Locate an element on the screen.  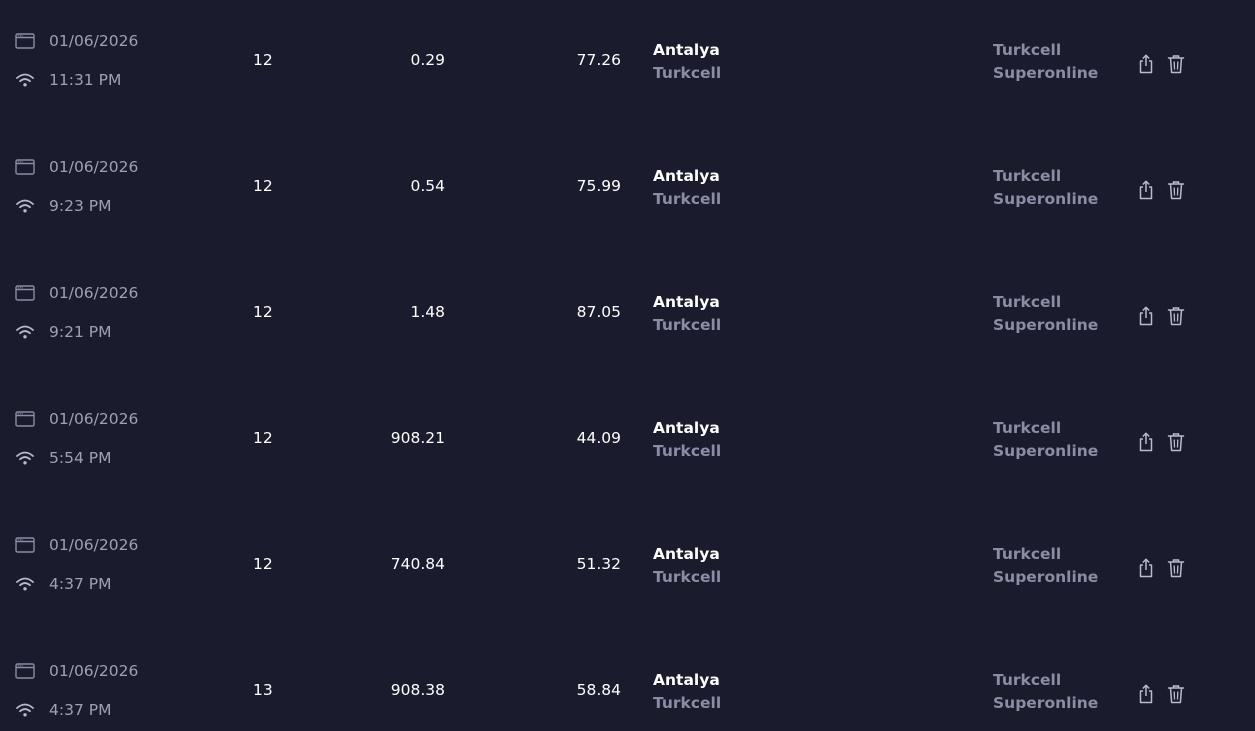
upload-value: 51.32 is located at coordinates (598, 564).